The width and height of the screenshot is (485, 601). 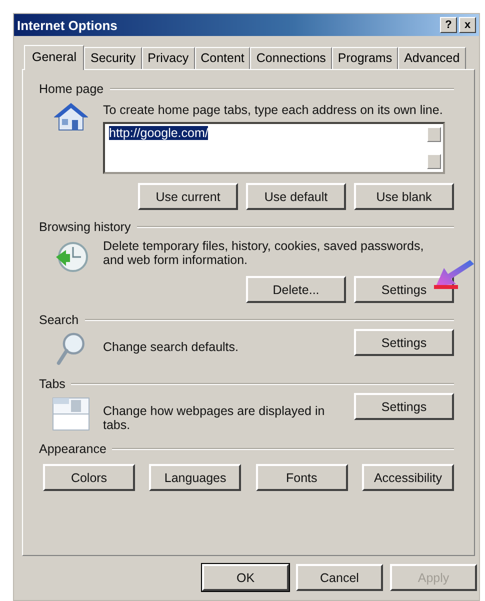 What do you see at coordinates (89, 477) in the screenshot?
I see `dialog-button: Colors` at bounding box center [89, 477].